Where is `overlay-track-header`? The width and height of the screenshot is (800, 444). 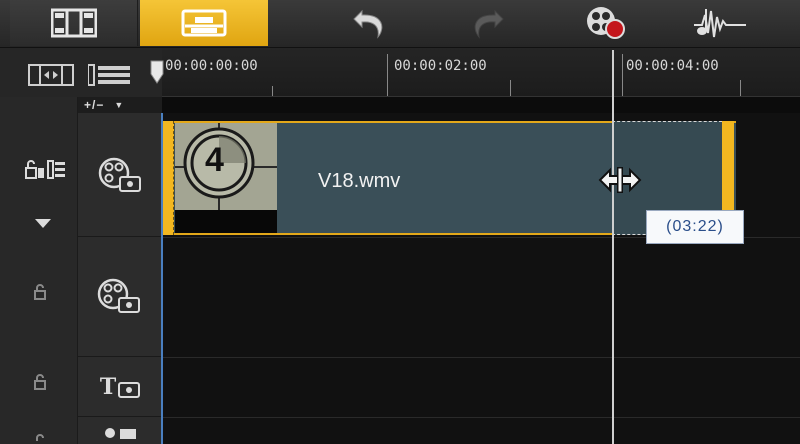
overlay-track-header is located at coordinates (120, 297).